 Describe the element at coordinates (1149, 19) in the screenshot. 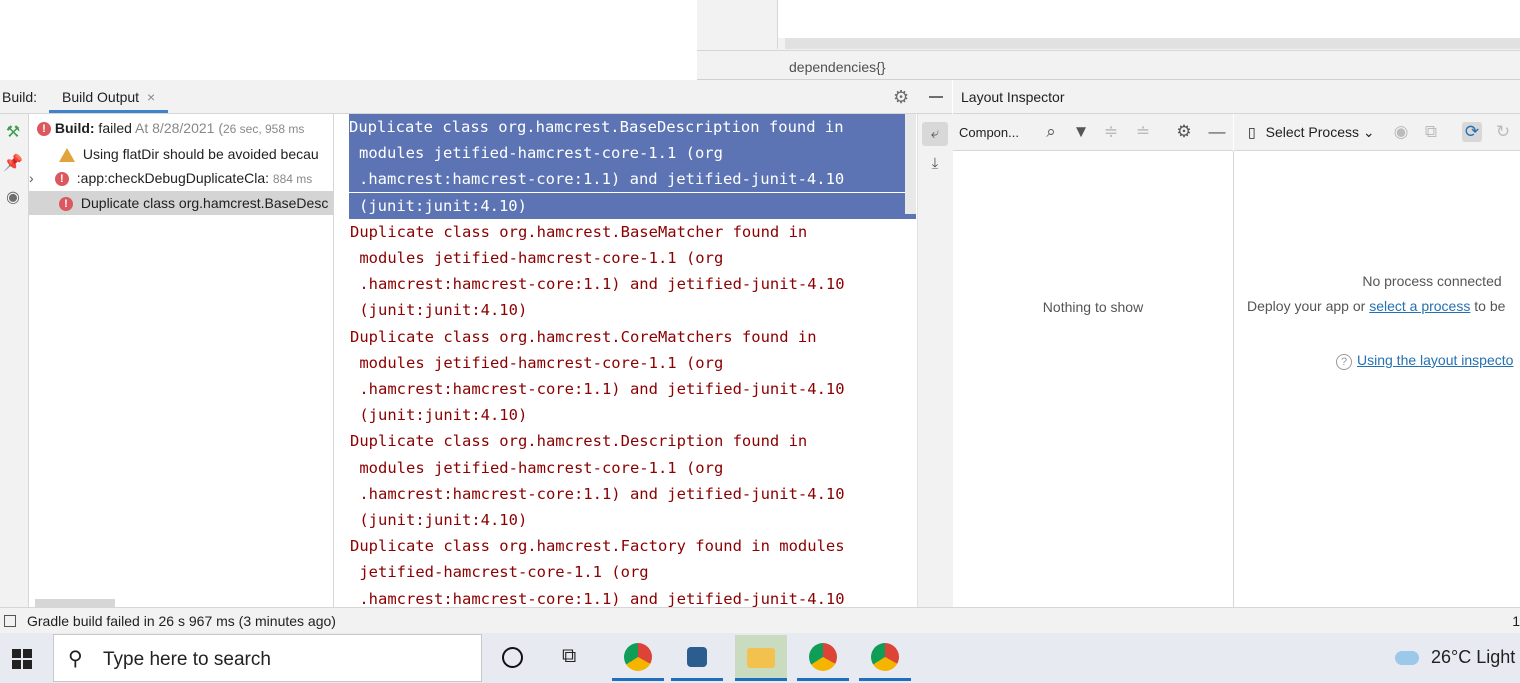

I see `code-editor` at that location.